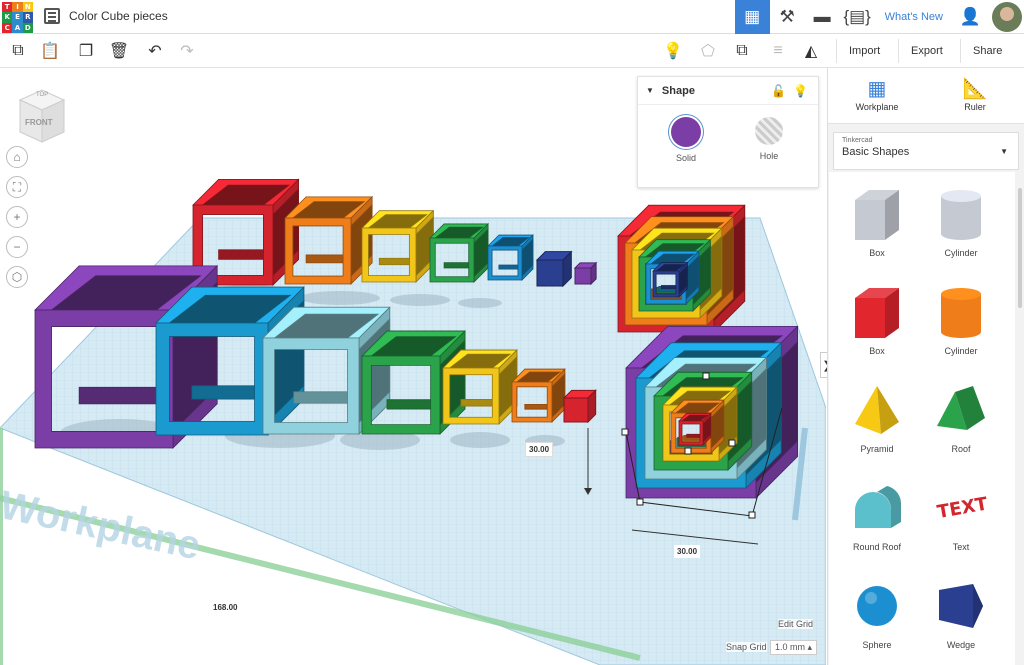 The height and width of the screenshot is (665, 1024). What do you see at coordinates (17, 27) in the screenshot?
I see `logo-tile: A` at bounding box center [17, 27].